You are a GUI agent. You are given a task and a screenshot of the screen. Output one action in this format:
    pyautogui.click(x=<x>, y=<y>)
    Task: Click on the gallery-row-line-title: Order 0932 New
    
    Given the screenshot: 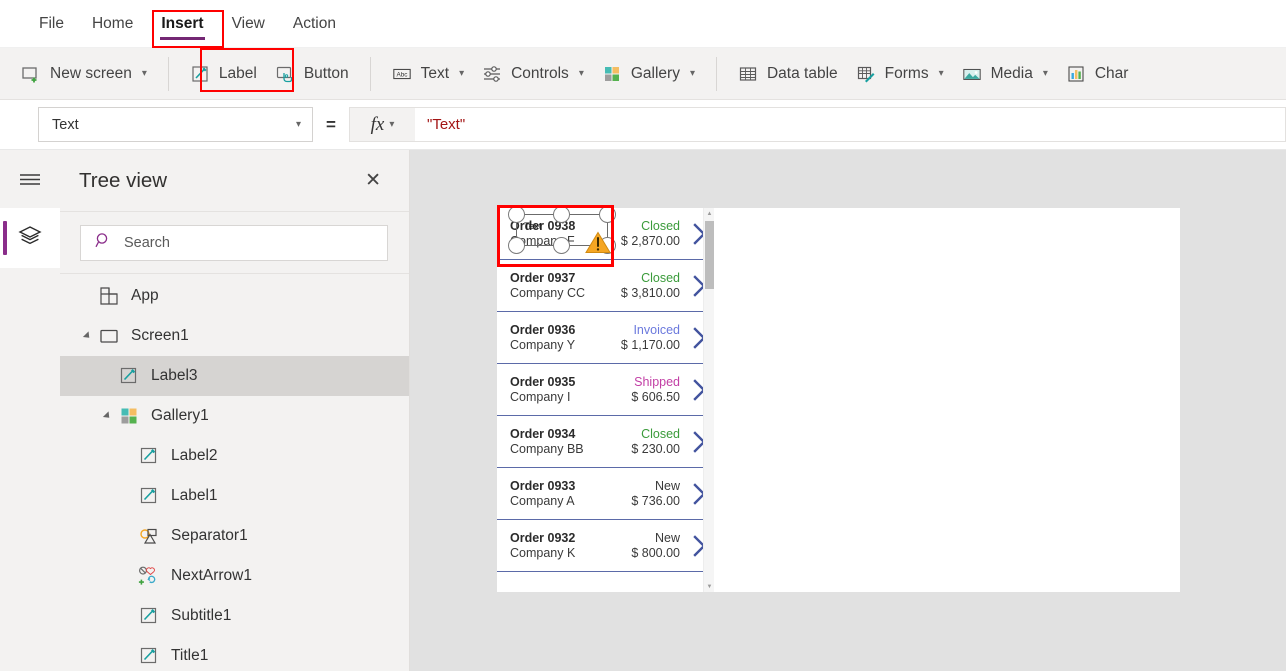 What is the action you would take?
    pyautogui.click(x=595, y=538)
    